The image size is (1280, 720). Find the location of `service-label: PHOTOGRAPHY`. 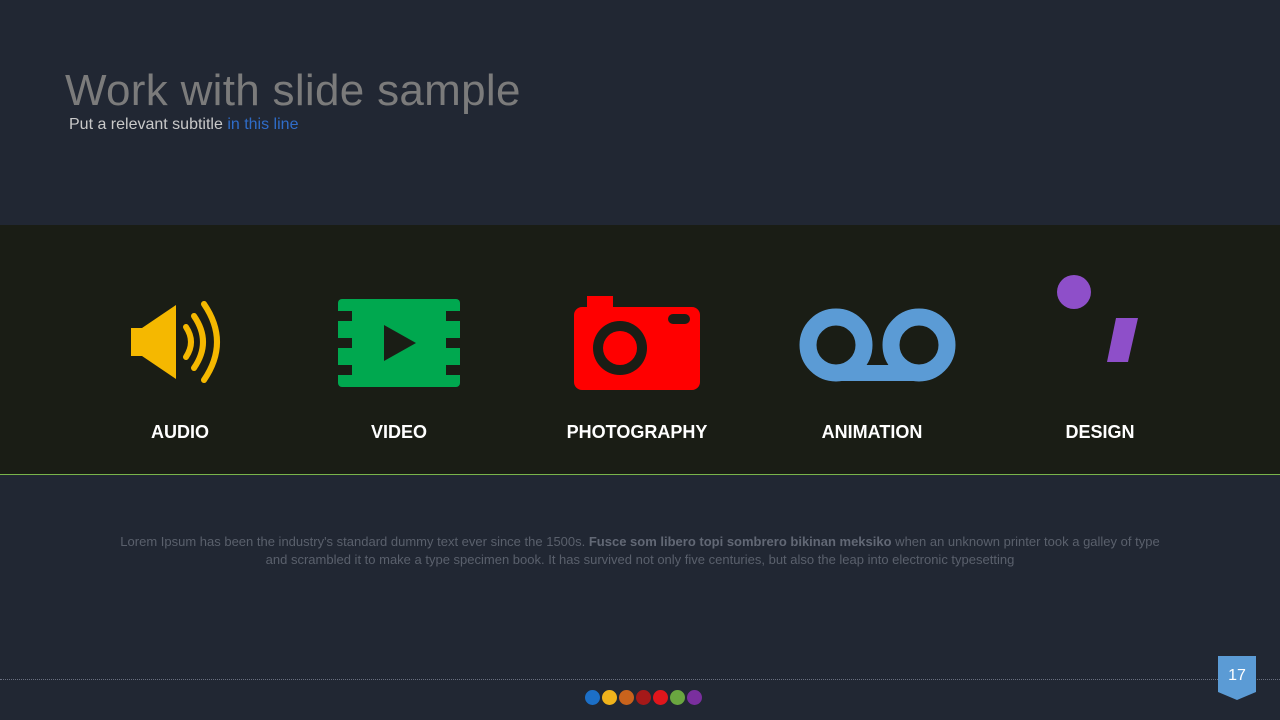

service-label: PHOTOGRAPHY is located at coordinates (637, 432).